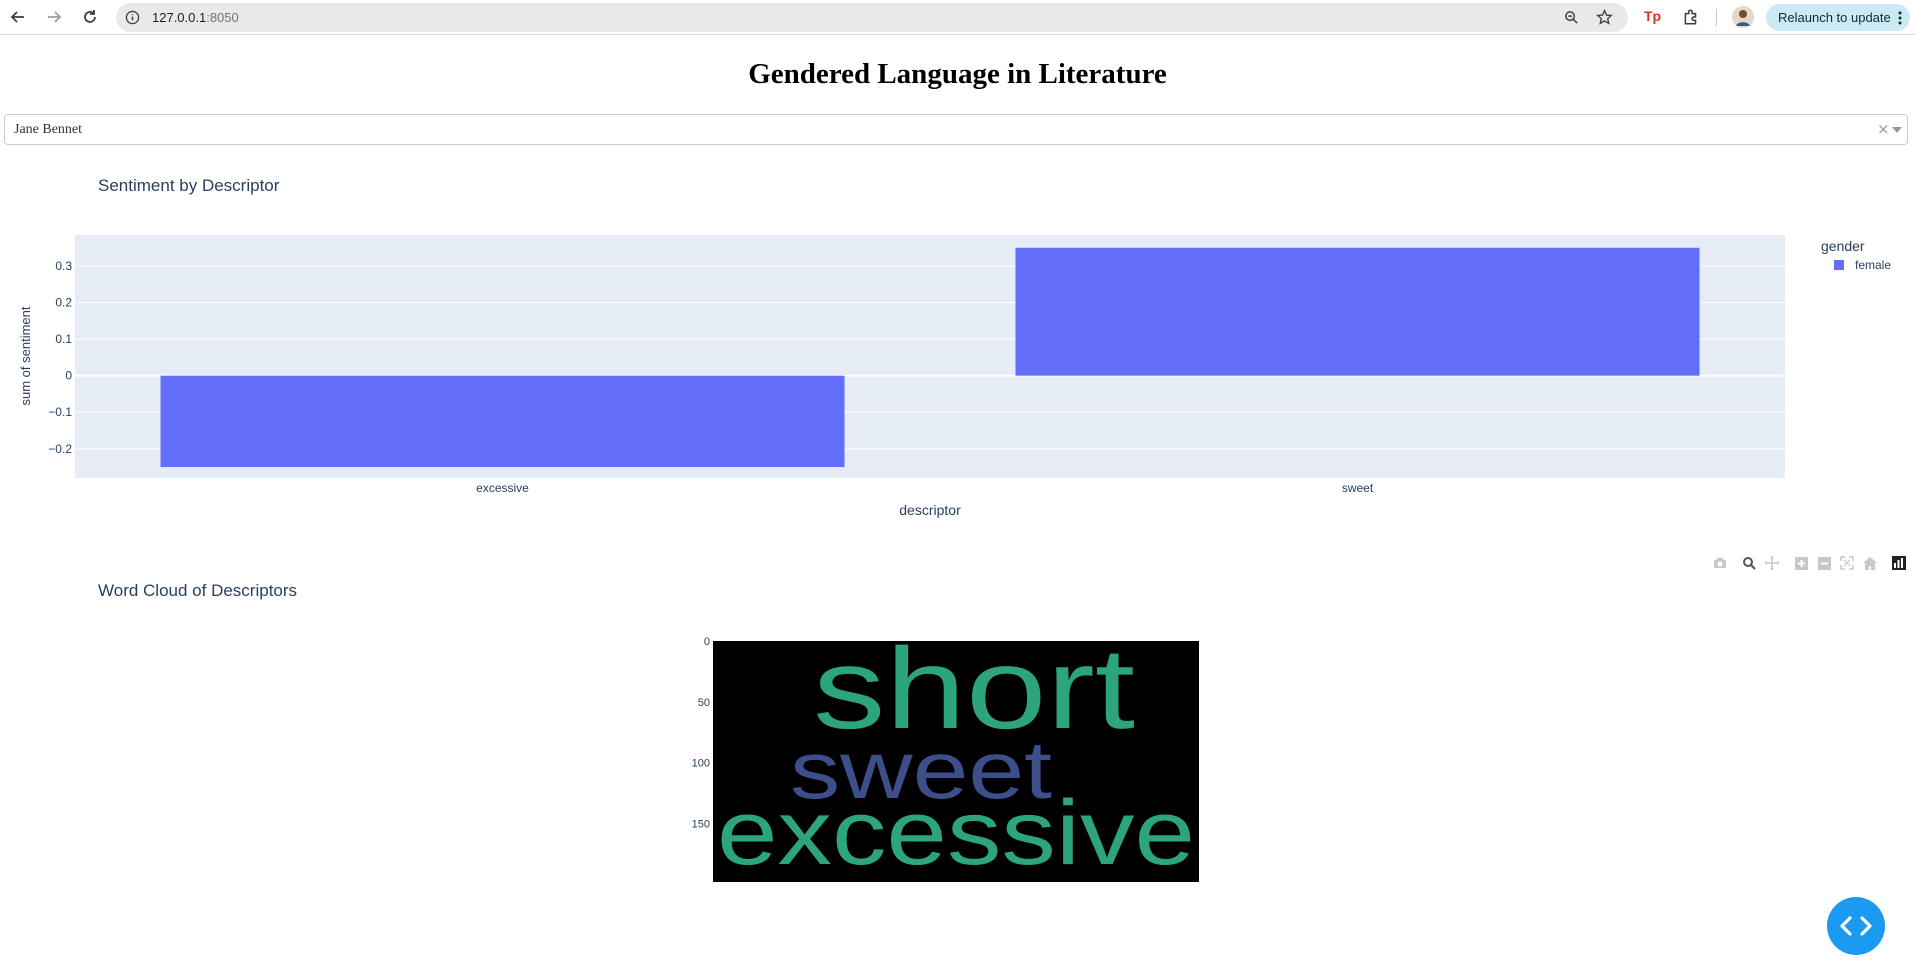 Image resolution: width=1915 pixels, height=973 pixels. What do you see at coordinates (1834, 17) in the screenshot?
I see `relaunch-label: Relaunch to update` at bounding box center [1834, 17].